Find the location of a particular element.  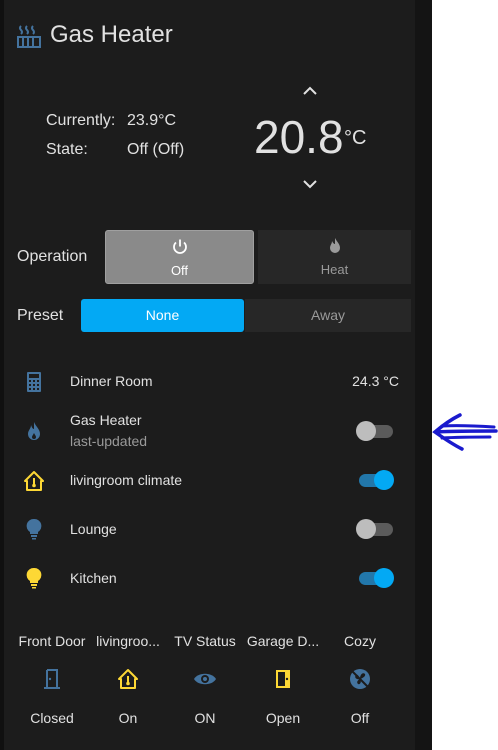

calculator-icon is located at coordinates (34, 382).